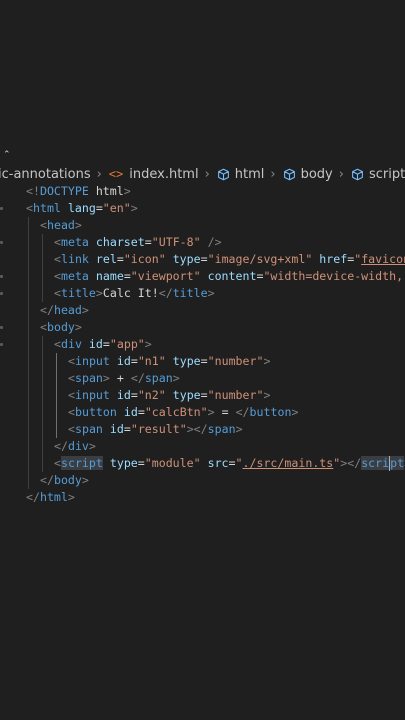 This screenshot has height=720, width=405. I want to click on code-line: </body>, so click(202, 480).